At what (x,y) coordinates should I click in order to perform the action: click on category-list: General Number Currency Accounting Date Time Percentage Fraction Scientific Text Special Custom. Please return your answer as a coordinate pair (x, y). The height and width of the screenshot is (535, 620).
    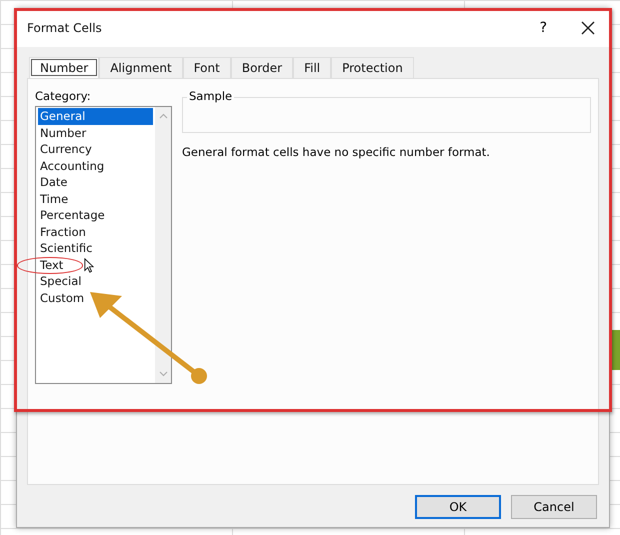
    Looking at the image, I should click on (103, 245).